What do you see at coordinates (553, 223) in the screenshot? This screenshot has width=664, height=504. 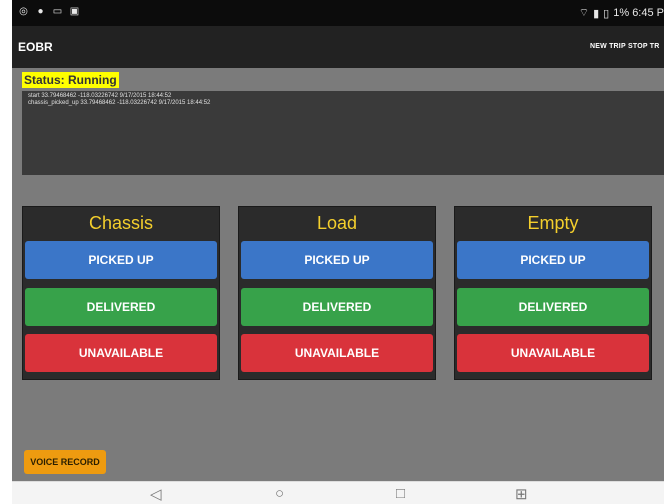 I see `panel-title: Empty` at bounding box center [553, 223].